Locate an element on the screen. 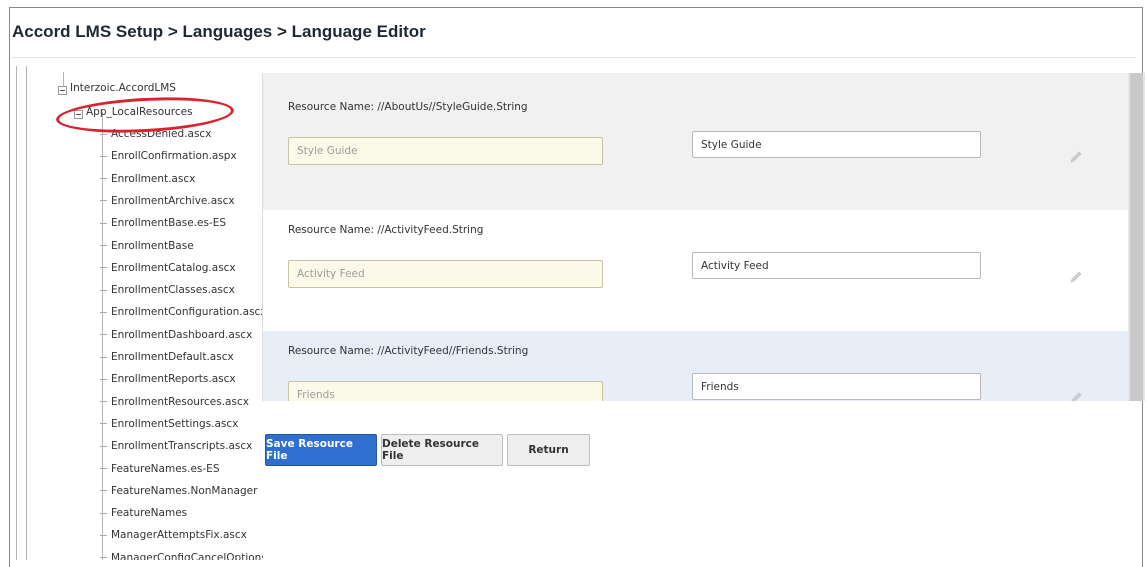  tree-node-root: Interzoic.AccordLMS is located at coordinates (123, 88).